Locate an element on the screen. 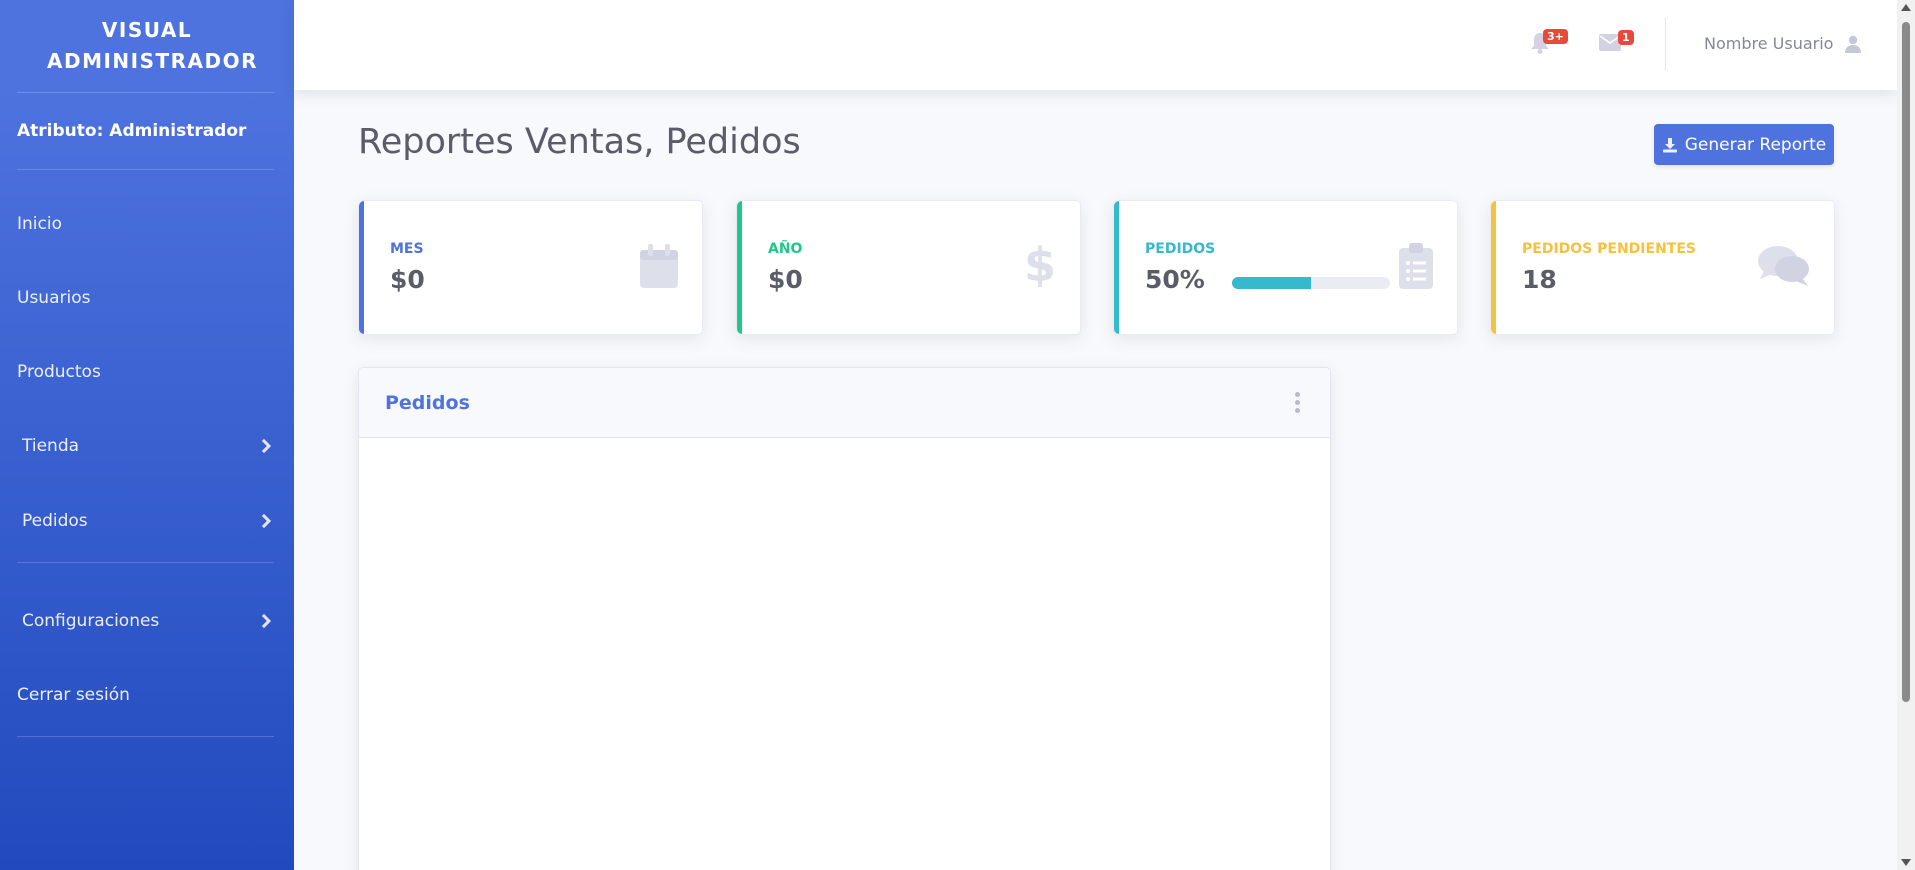 The width and height of the screenshot is (1915, 870). alerts-button: 3+ is located at coordinates (1549, 43).